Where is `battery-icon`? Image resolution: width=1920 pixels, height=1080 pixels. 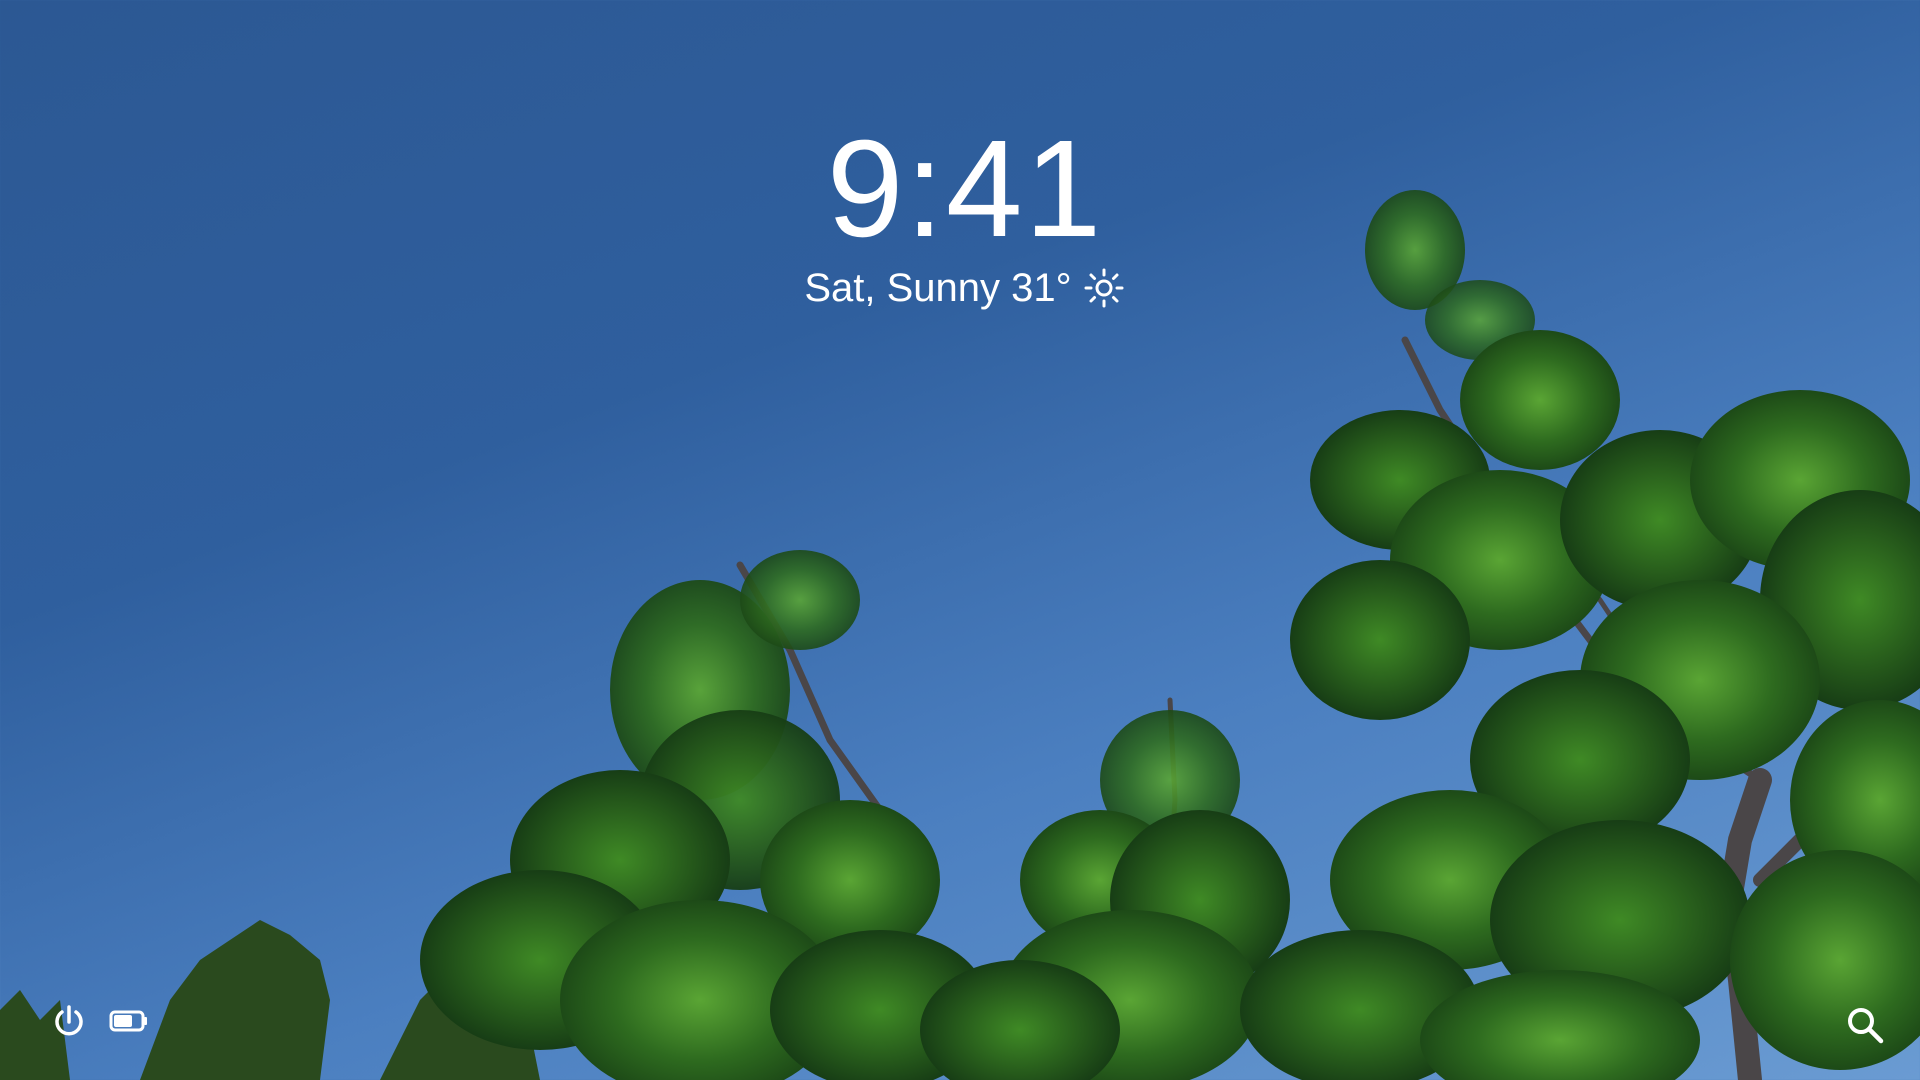
battery-icon is located at coordinates (129, 1023).